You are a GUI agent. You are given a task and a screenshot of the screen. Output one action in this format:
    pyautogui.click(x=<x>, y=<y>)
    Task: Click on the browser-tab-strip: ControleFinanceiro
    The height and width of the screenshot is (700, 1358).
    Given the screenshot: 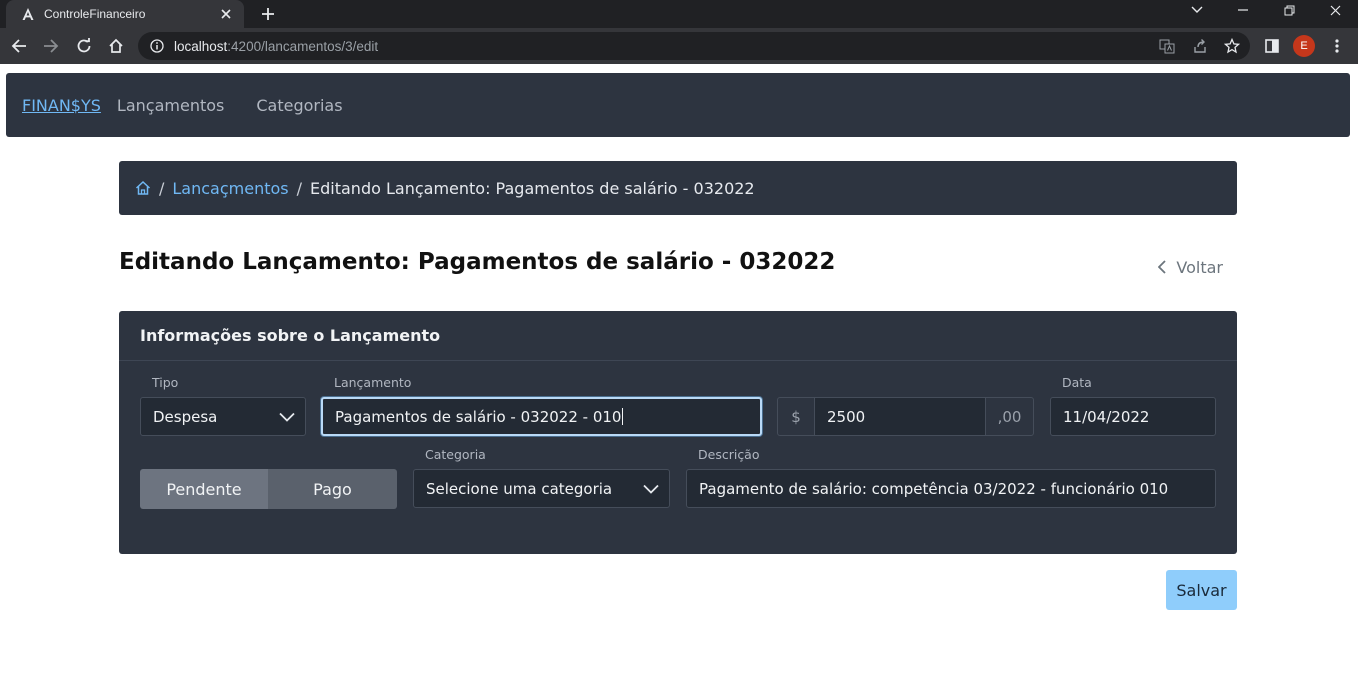 What is the action you would take?
    pyautogui.click(x=679, y=14)
    